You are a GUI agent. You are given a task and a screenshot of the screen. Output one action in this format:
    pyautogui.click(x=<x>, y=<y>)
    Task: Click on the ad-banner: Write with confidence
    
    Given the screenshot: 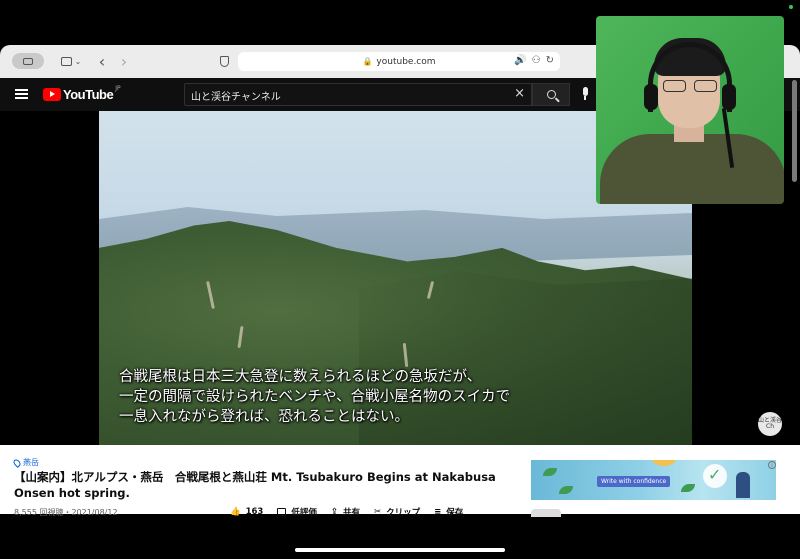 What is the action you would take?
    pyautogui.click(x=653, y=480)
    